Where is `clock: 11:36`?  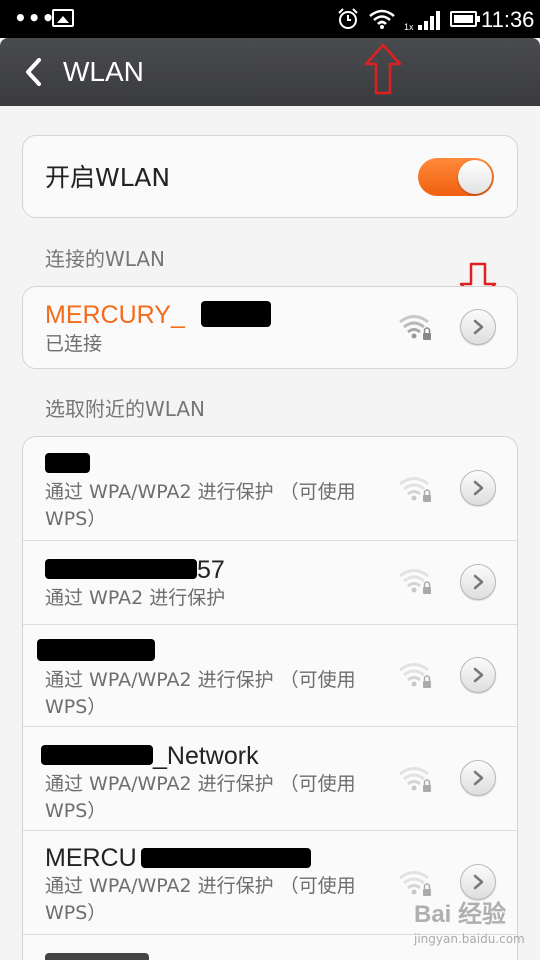
clock: 11:36 is located at coordinates (508, 19).